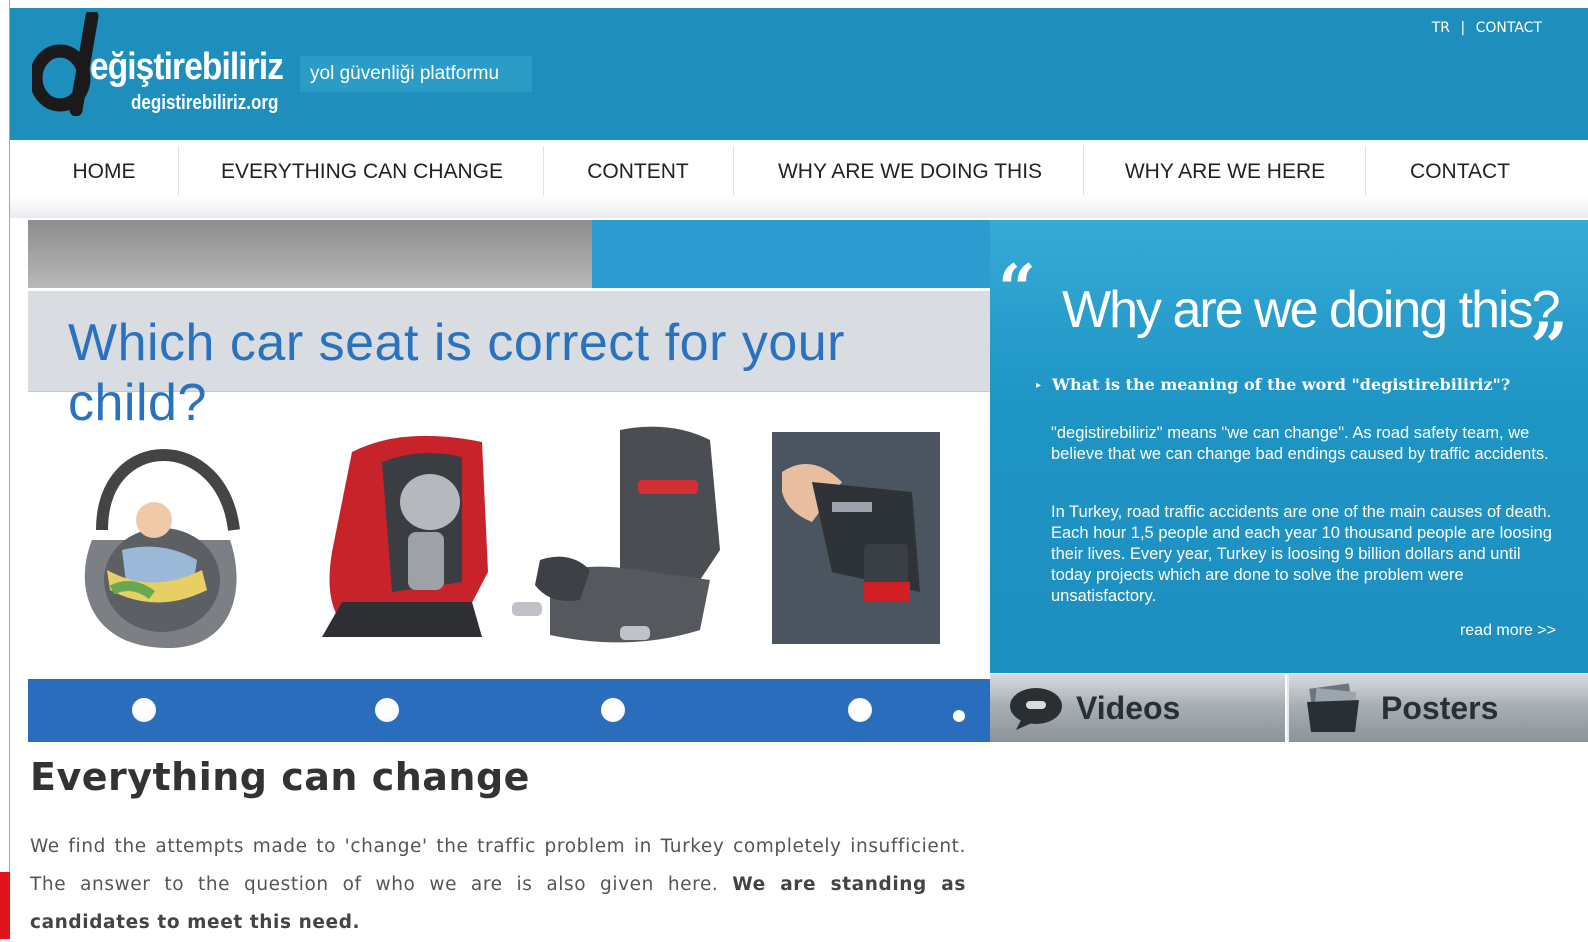 The height and width of the screenshot is (942, 1588). Describe the element at coordinates (1460, 170) in the screenshot. I see `nav-contact: CONTACT` at that location.